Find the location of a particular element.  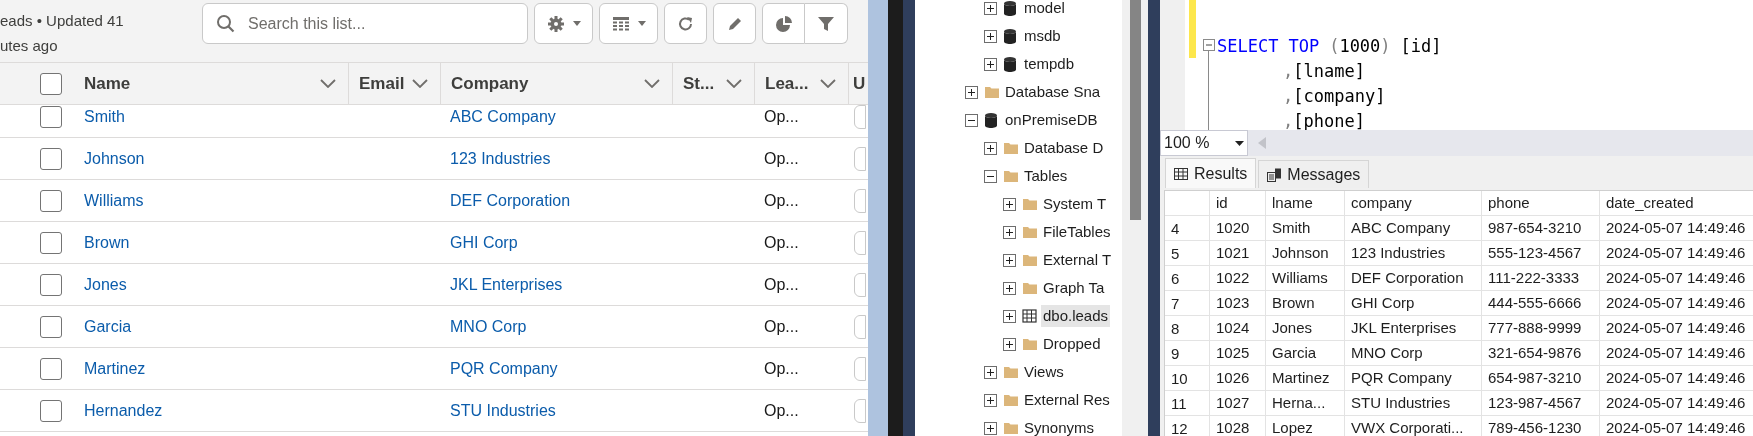

company-link: GHI Corp is located at coordinates (484, 242).